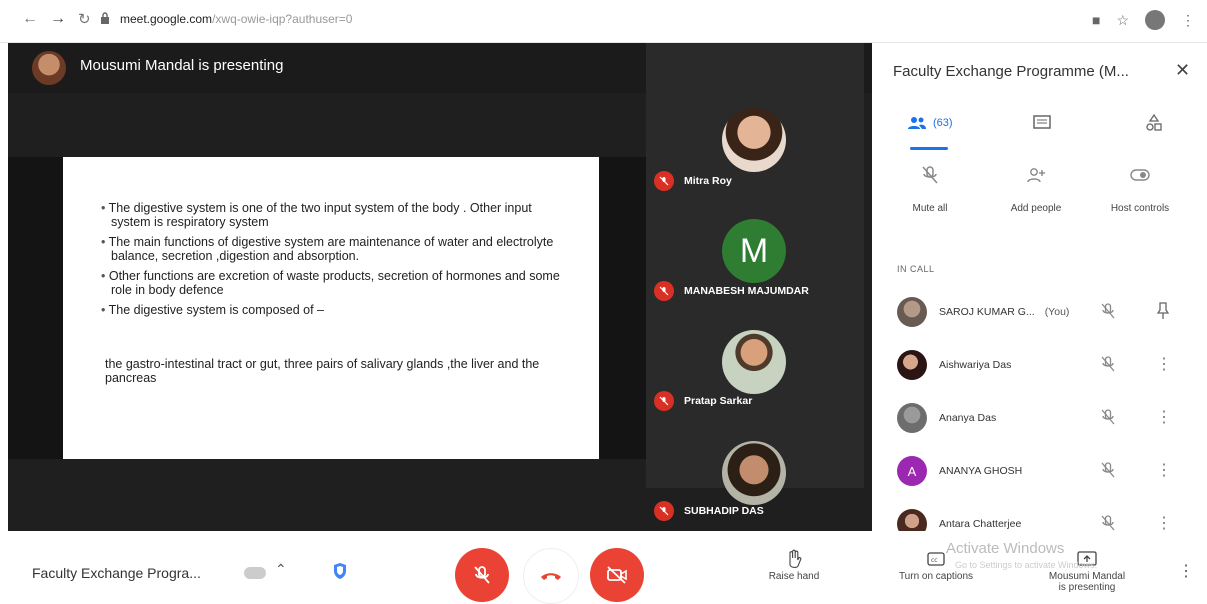 This screenshot has height=604, width=1207. Describe the element at coordinates (934, 560) in the screenshot. I see `svg-text: cc` at that location.